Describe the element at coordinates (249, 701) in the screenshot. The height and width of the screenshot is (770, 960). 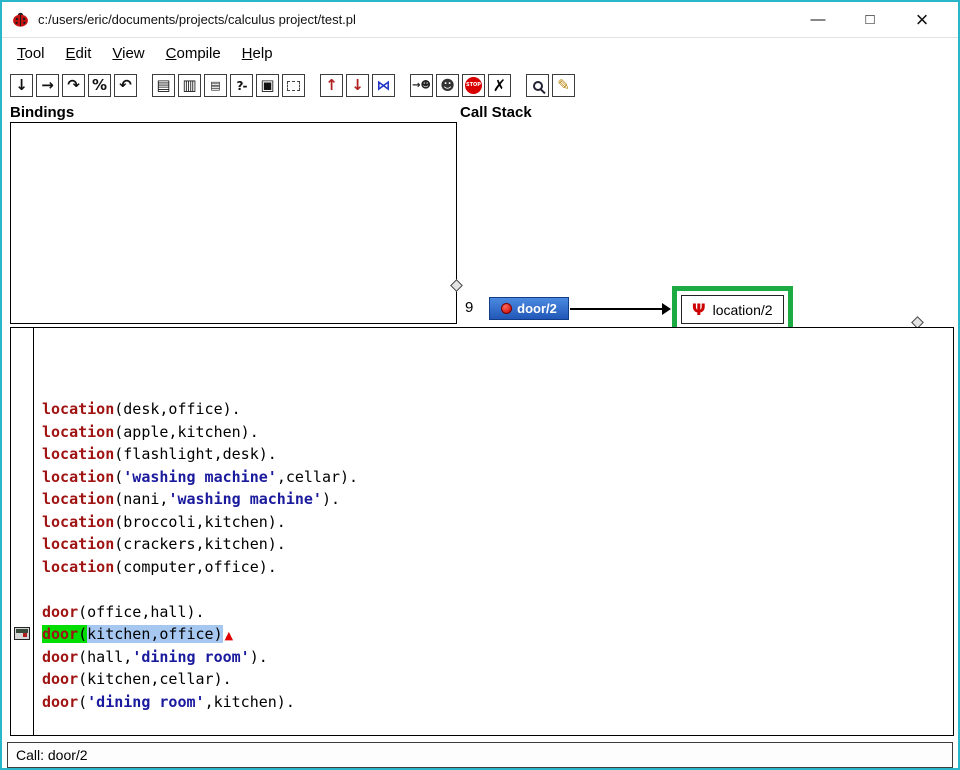
I see `code-segment: ,kitchen).` at that location.